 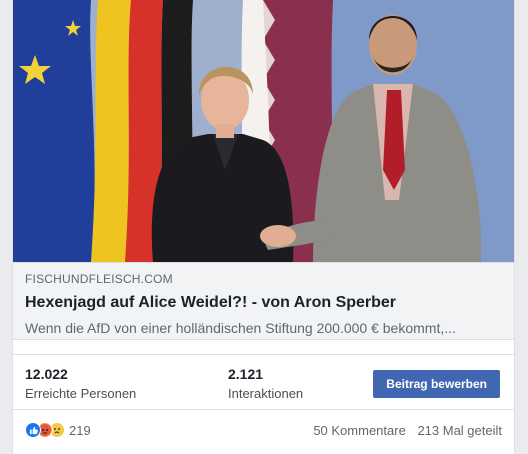 What do you see at coordinates (81, 393) in the screenshot?
I see `reach-label: Erreichte Personen` at bounding box center [81, 393].